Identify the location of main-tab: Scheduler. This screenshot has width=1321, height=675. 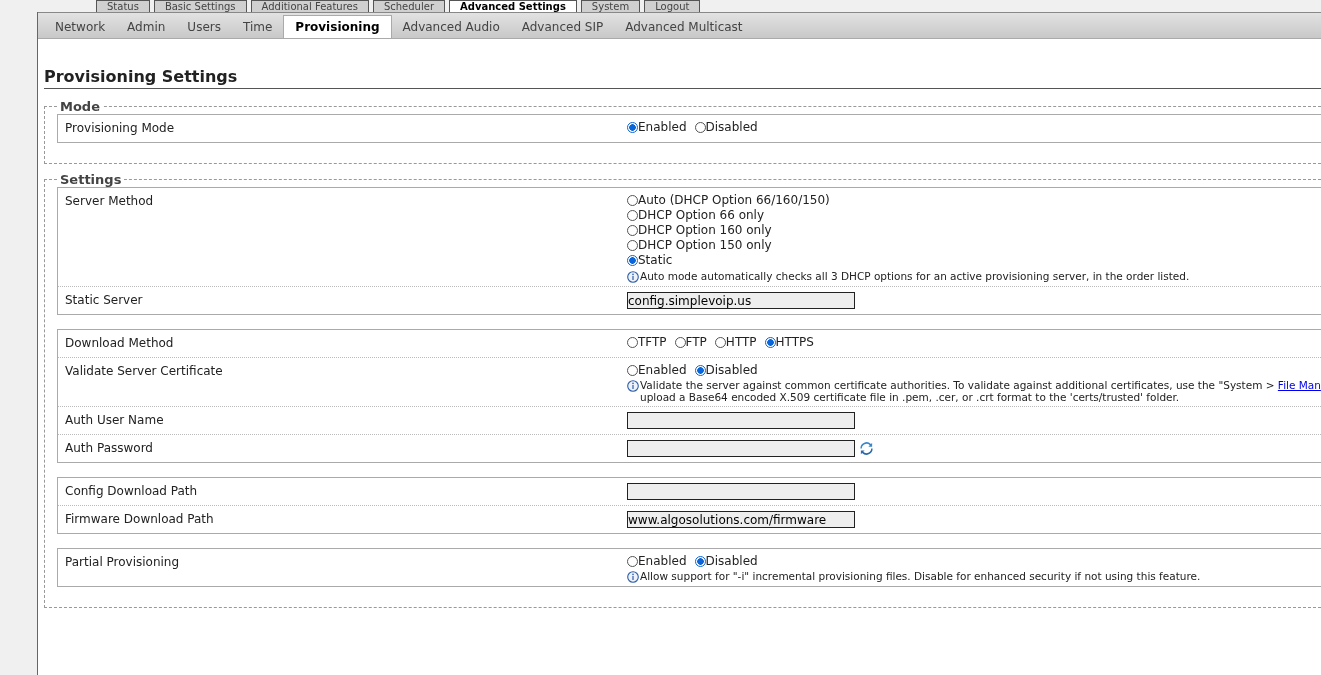
(408, 6).